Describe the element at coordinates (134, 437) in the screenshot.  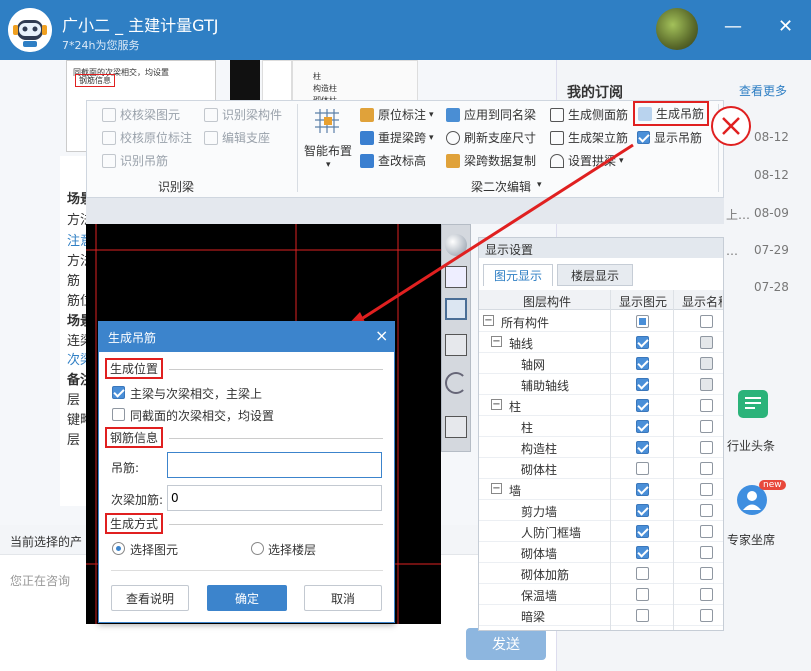
I see `section-rebar-label: 钢筋信息` at that location.